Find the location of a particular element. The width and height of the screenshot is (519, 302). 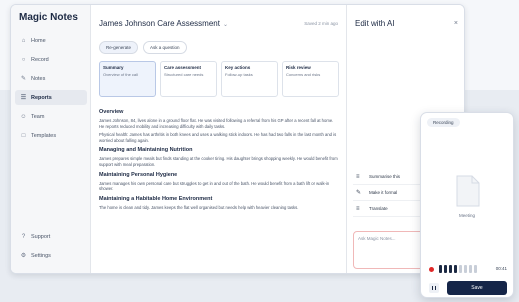

action-chips: Re-generate Ask a question is located at coordinates (143, 47).